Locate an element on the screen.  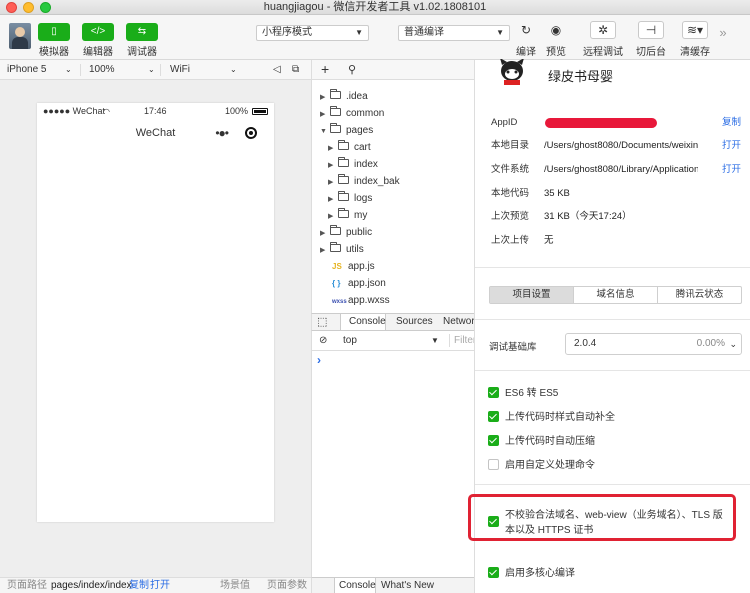
compile-mode-select: 普通编译 ▼ is located at coordinates (454, 33).